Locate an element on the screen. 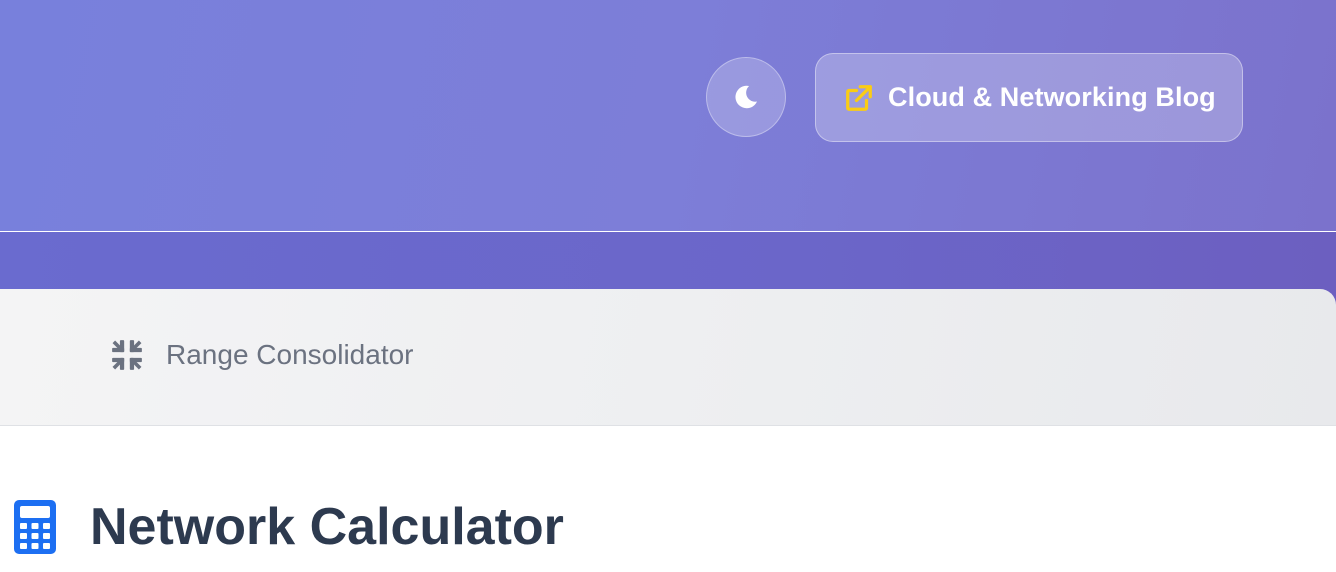 This screenshot has width=1336, height=572. external-link-icon is located at coordinates (859, 97).